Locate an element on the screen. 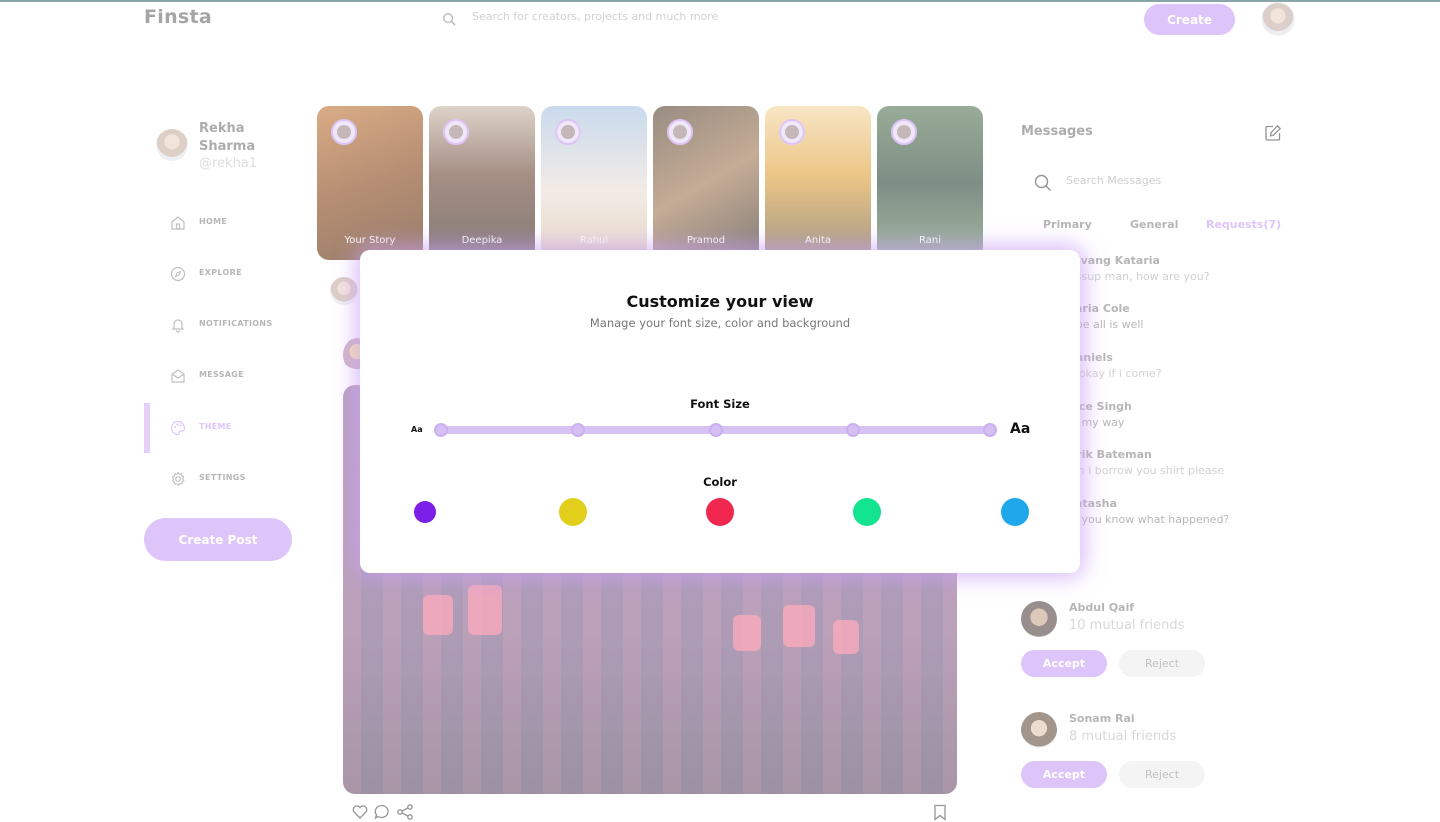 The height and width of the screenshot is (822, 1440). font-size-slider is located at coordinates (715, 430).